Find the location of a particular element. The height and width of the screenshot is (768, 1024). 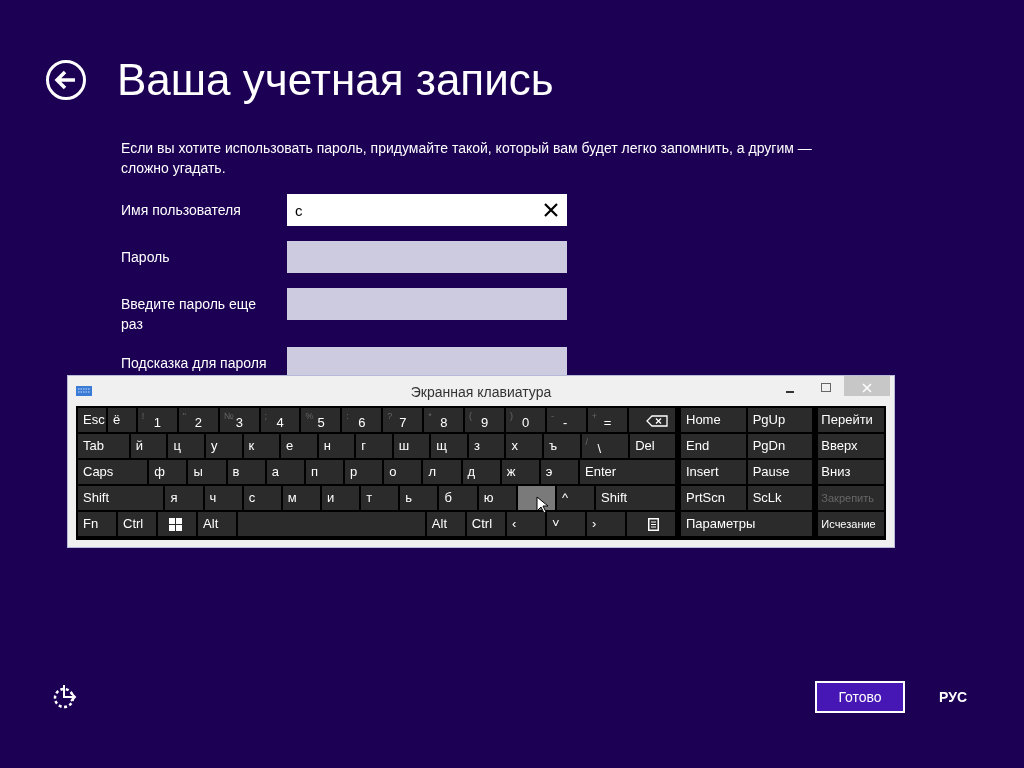

keyboard-key: ! 1 is located at coordinates (157, 420).